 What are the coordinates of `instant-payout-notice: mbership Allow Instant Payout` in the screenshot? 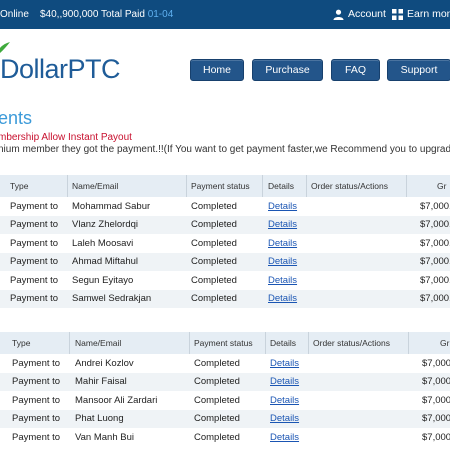 It's located at (66, 137).